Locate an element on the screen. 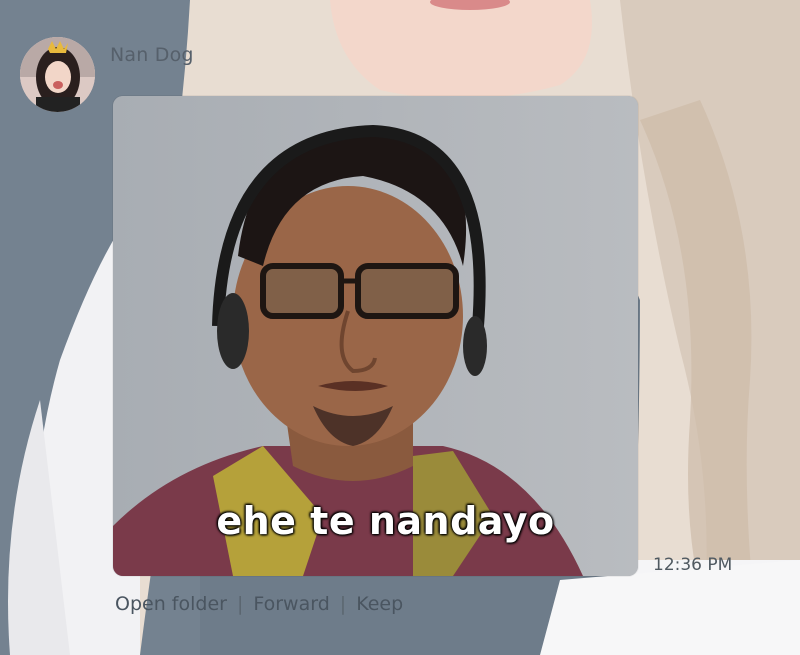 The image size is (800, 655). sender-avatar is located at coordinates (57, 74).